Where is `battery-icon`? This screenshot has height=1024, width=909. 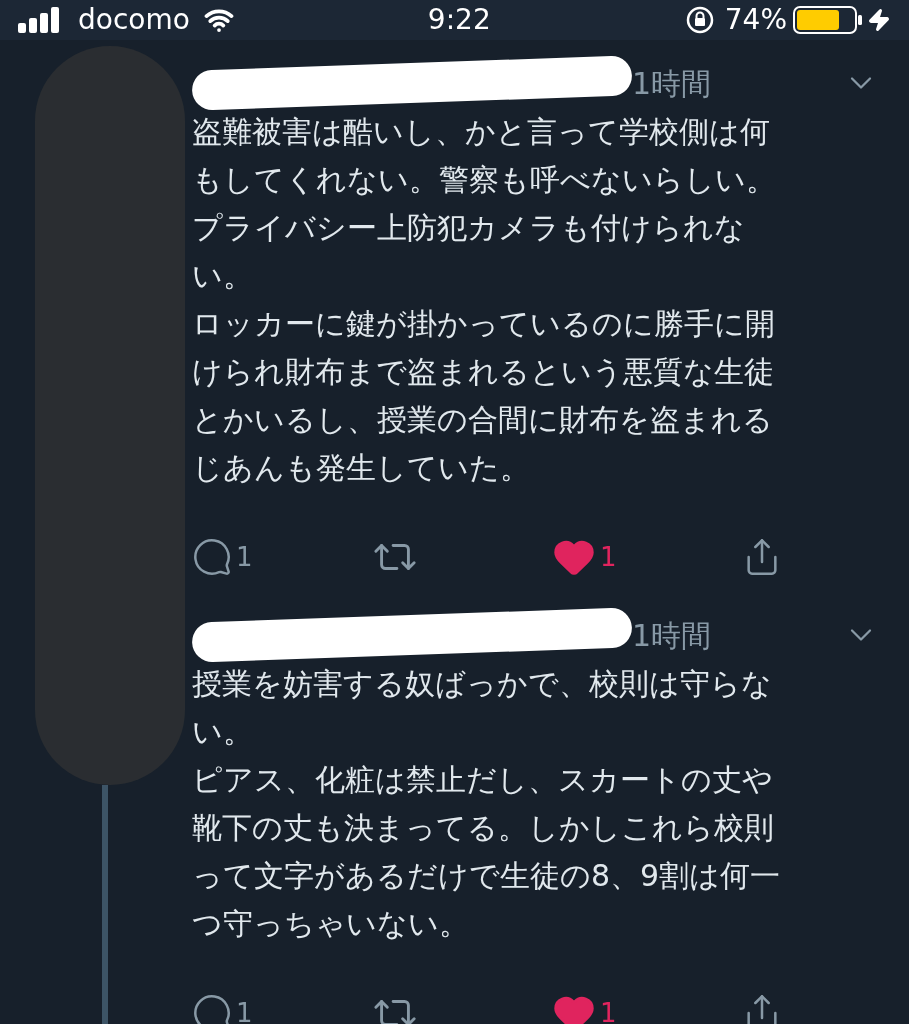
battery-icon is located at coordinates (828, 20).